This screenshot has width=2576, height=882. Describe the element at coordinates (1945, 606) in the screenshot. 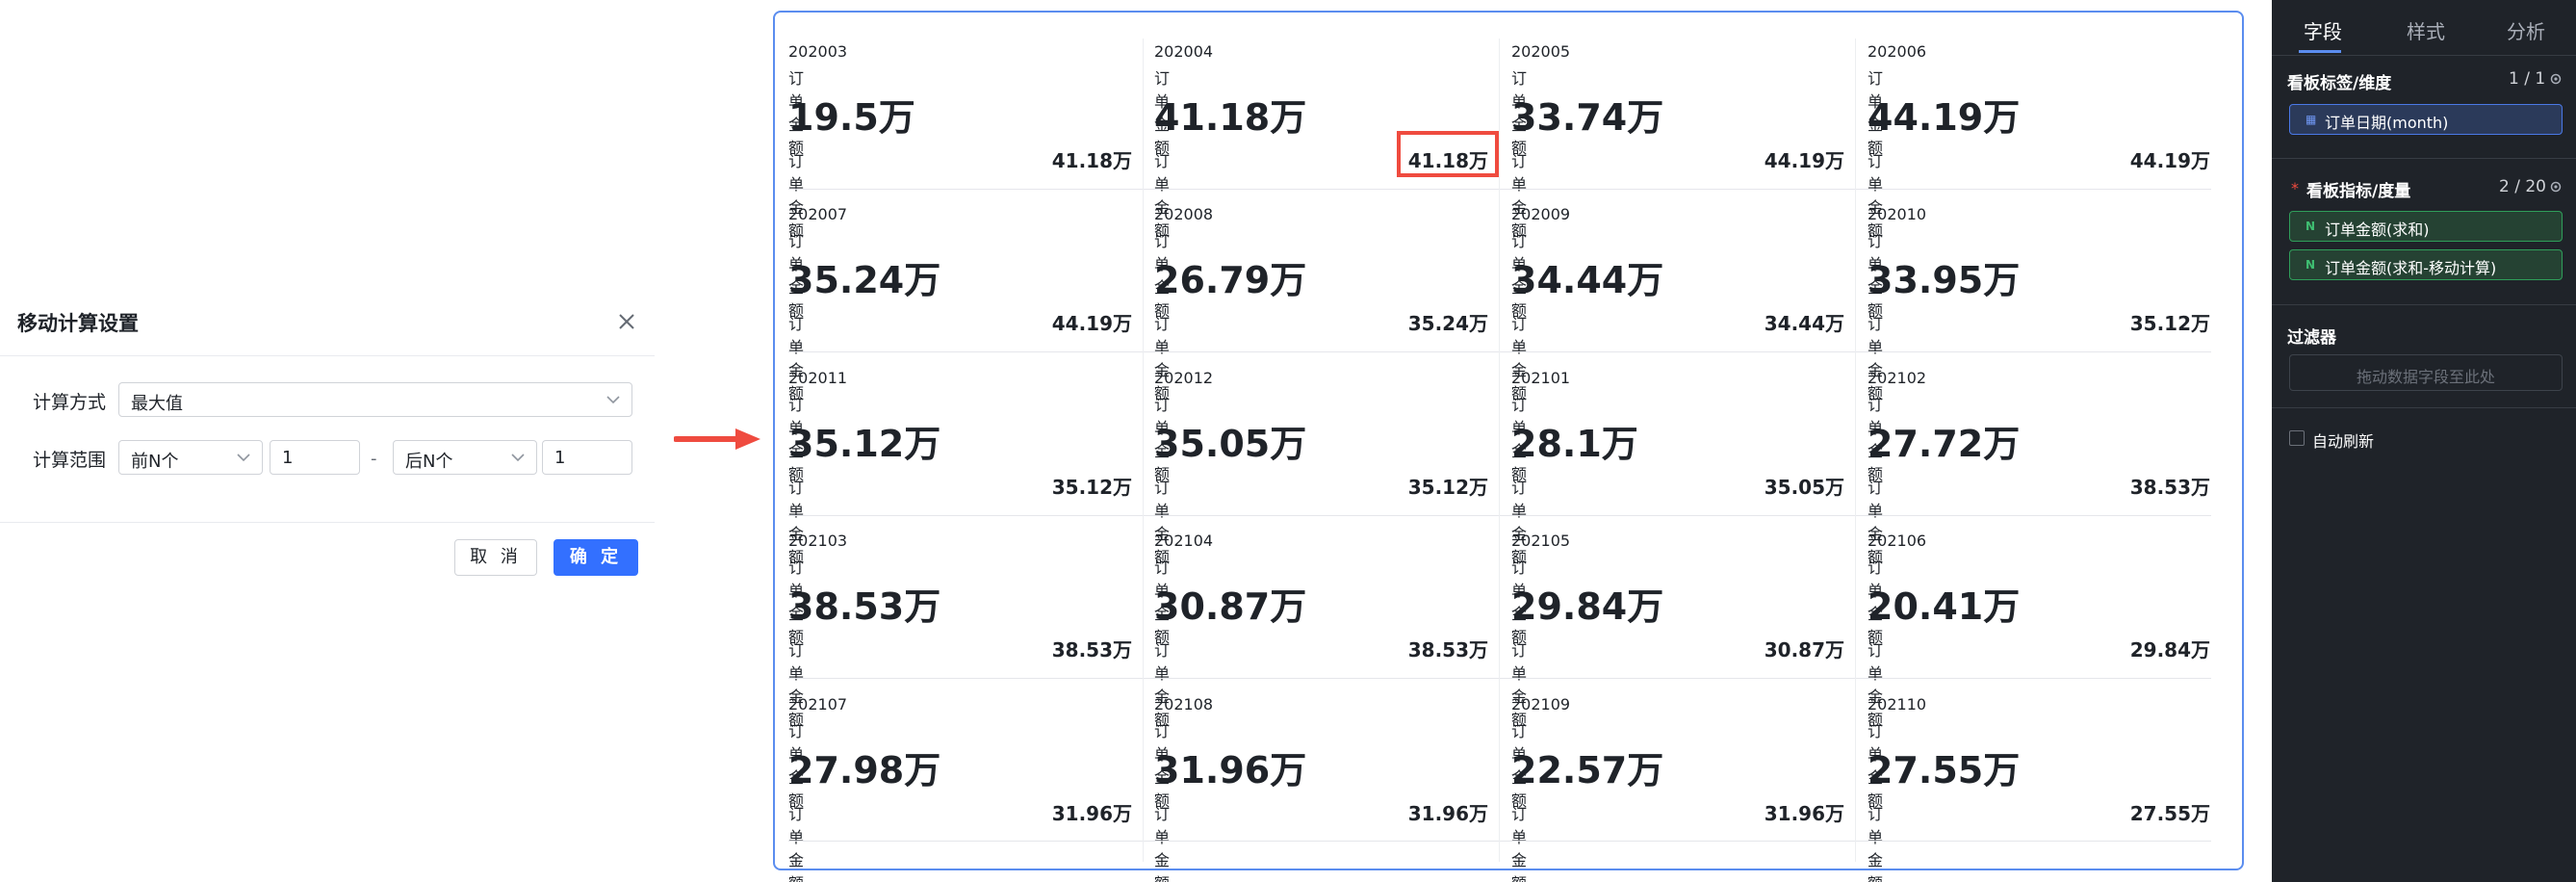

I see `card-main-value: 20.41万` at that location.